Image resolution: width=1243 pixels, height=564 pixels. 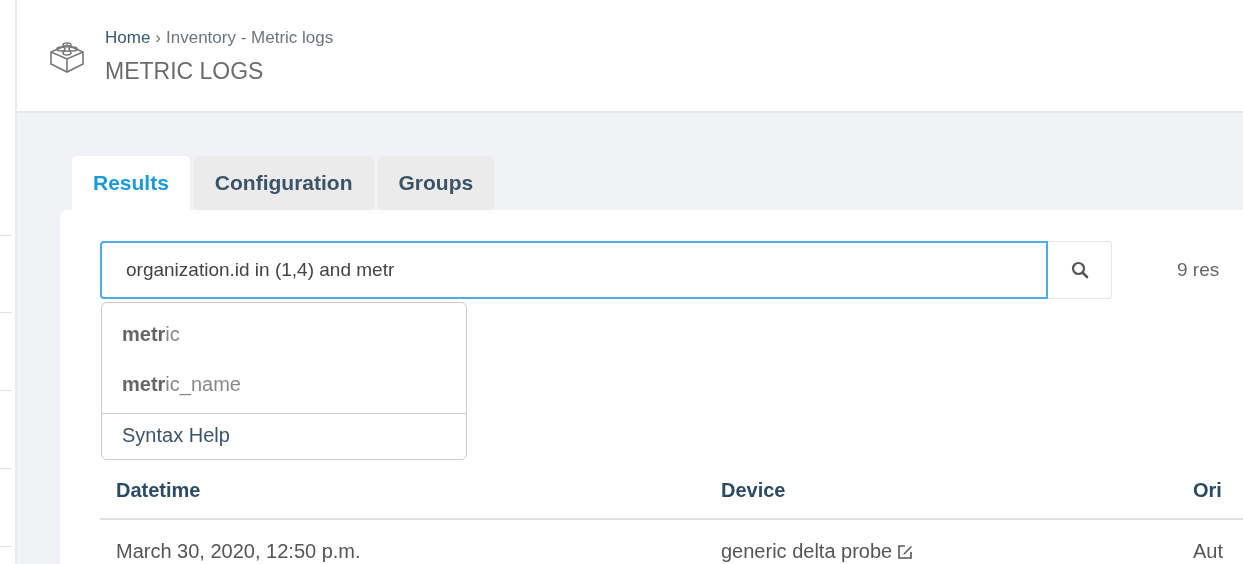 I want to click on suggestion-item: metric_name, so click(x=284, y=384).